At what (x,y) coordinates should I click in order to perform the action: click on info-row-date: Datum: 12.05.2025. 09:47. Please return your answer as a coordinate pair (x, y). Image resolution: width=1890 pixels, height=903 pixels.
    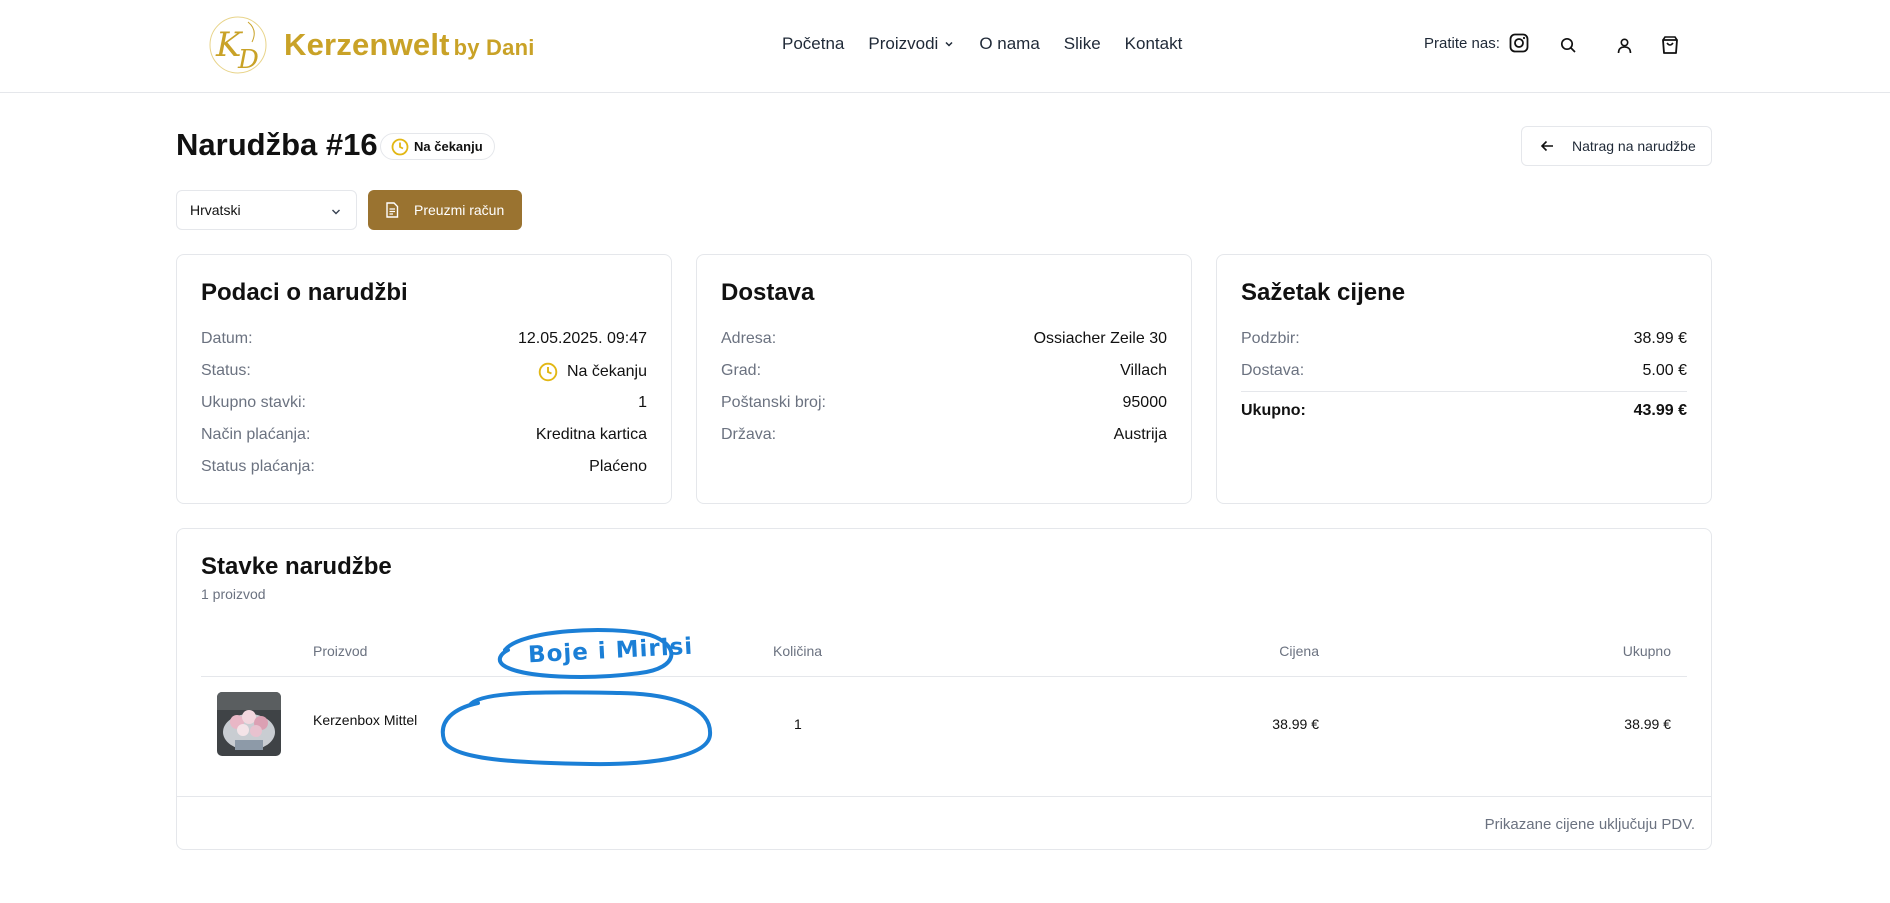
    Looking at the image, I should click on (424, 339).